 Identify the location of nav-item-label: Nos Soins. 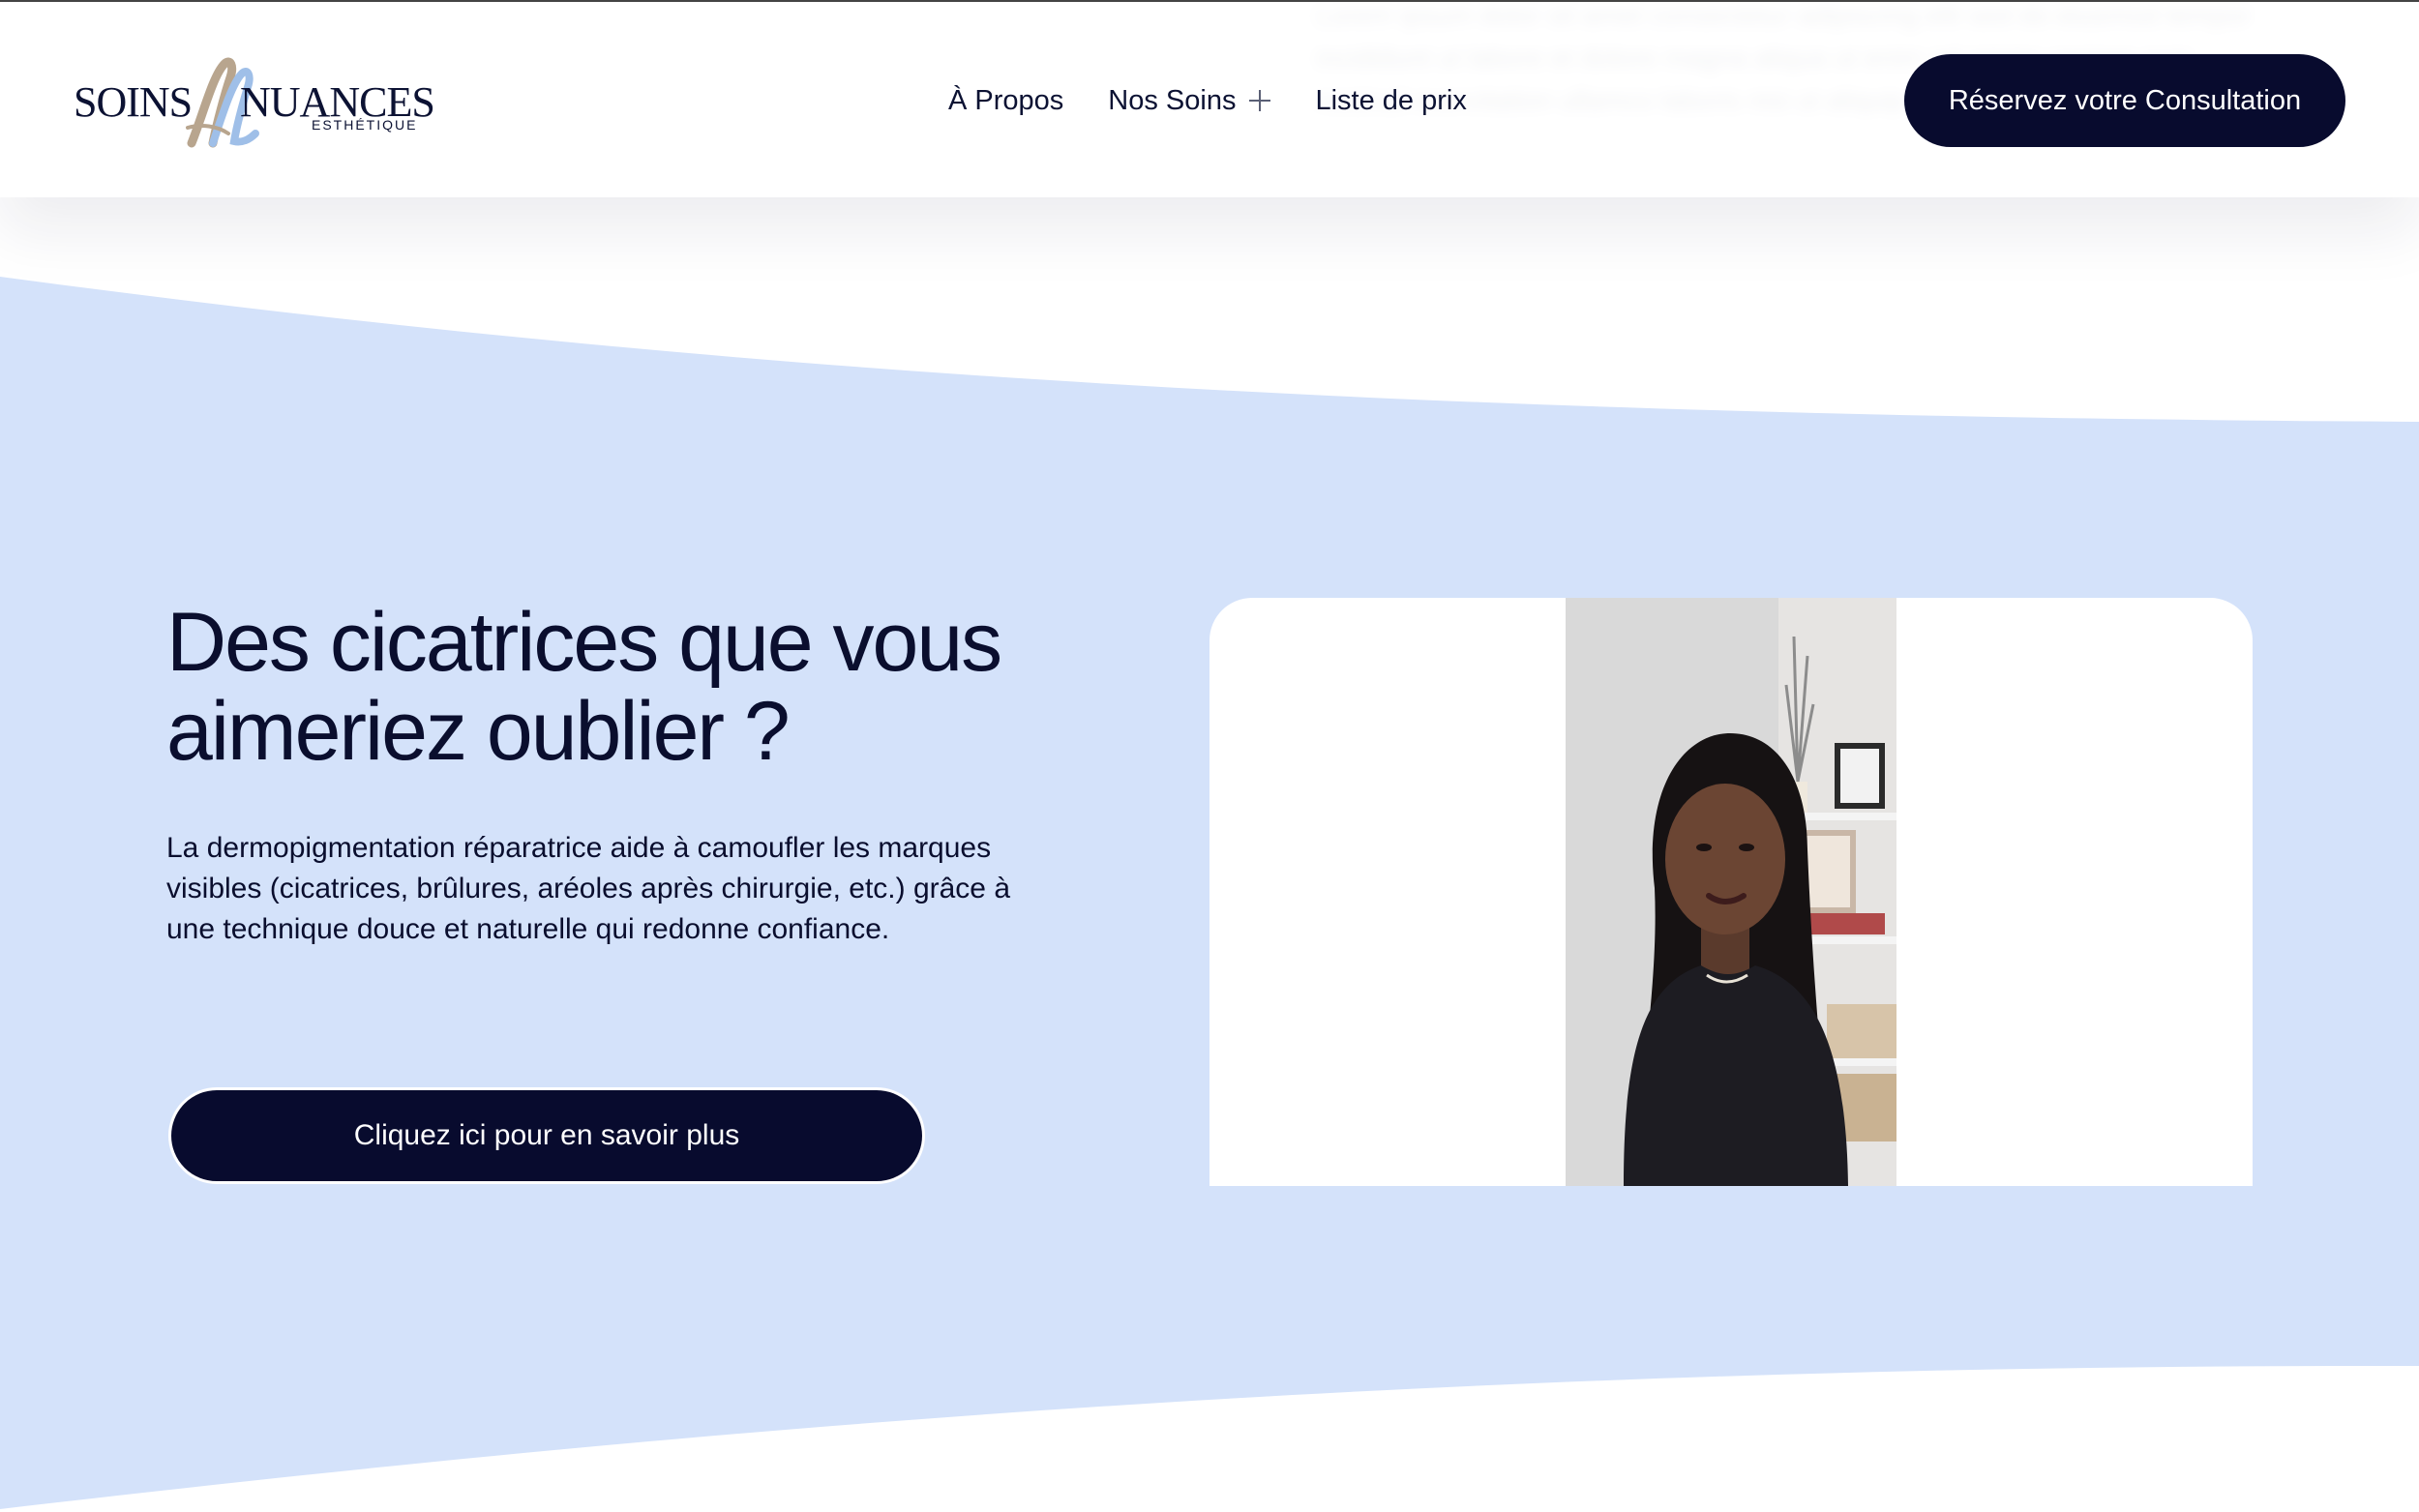
(1172, 100).